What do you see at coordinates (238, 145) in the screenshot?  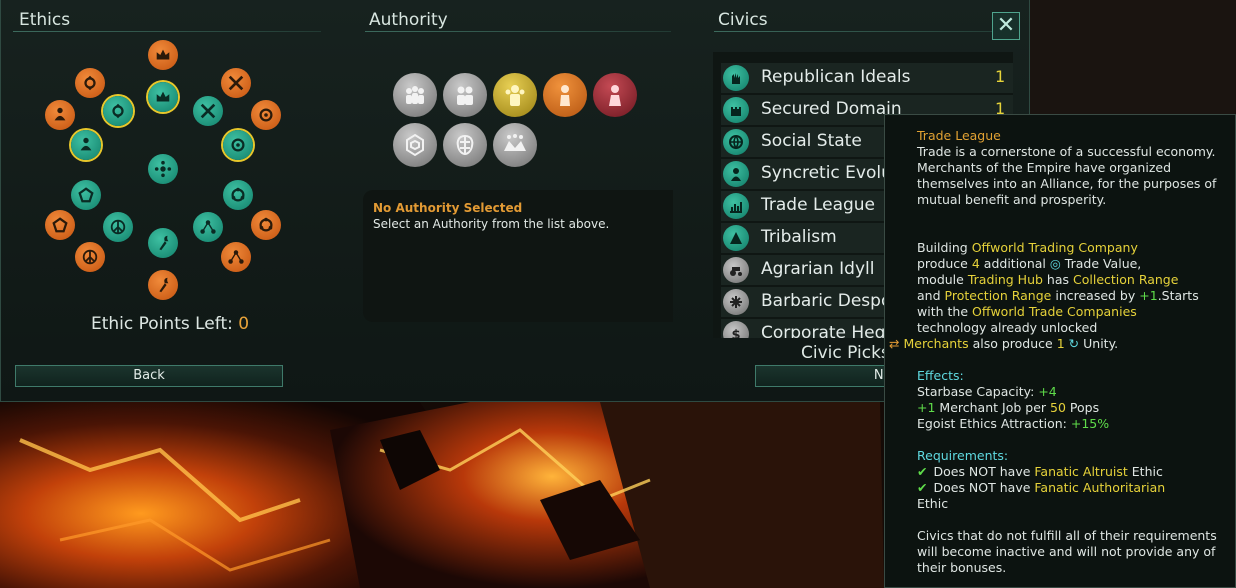 I see `fanatic-materialist-ethic-icon` at bounding box center [238, 145].